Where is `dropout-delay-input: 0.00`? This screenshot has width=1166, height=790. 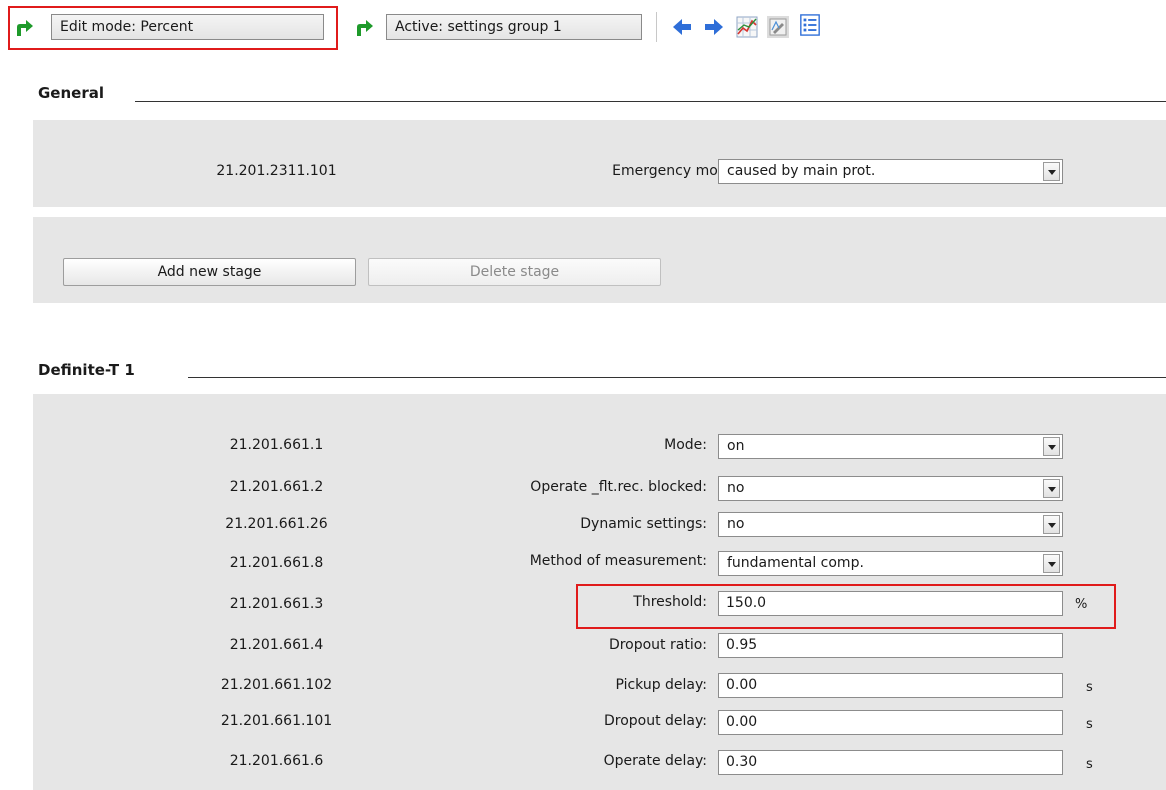
dropout-delay-input: 0.00 is located at coordinates (890, 722).